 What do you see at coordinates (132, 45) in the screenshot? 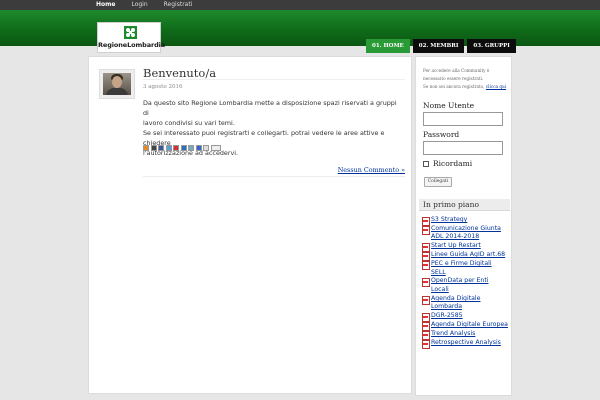
I see `logo-text: RegioneLombardia` at bounding box center [132, 45].